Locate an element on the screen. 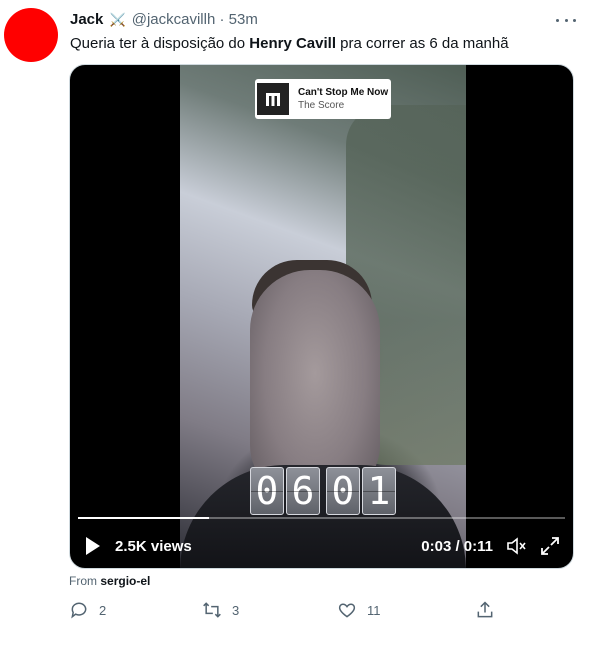  share-button is located at coordinates (485, 610).